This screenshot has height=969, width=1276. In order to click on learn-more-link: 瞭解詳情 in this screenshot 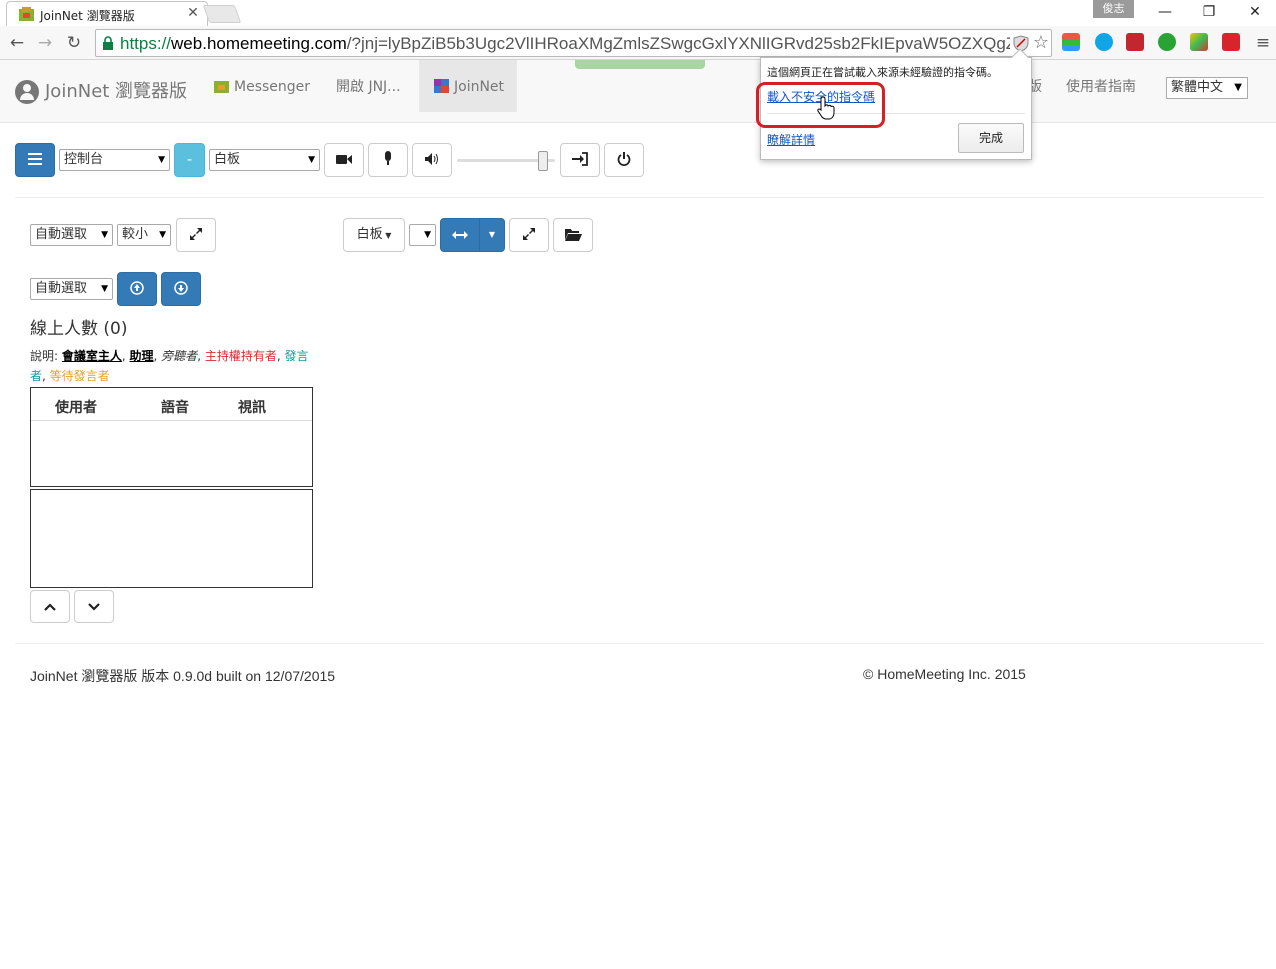, I will do `click(791, 139)`.